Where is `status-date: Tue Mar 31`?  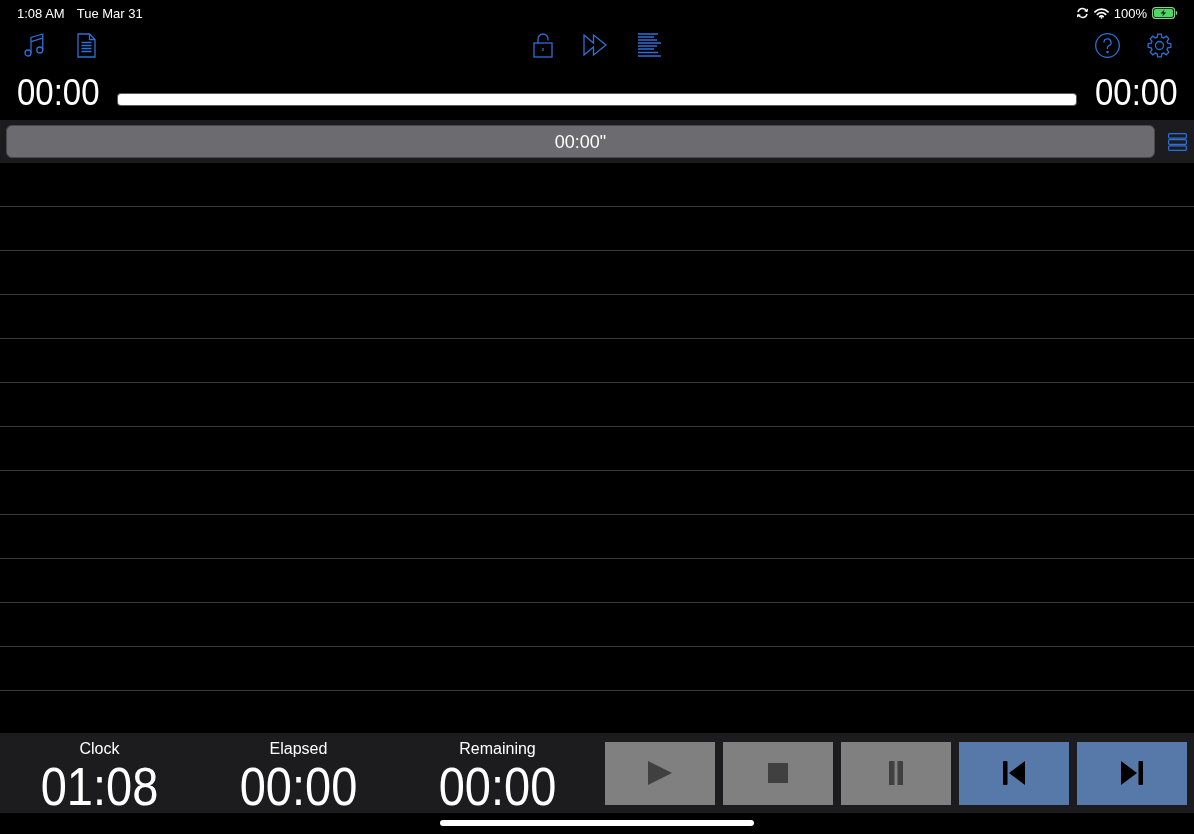
status-date: Tue Mar 31 is located at coordinates (109, 13).